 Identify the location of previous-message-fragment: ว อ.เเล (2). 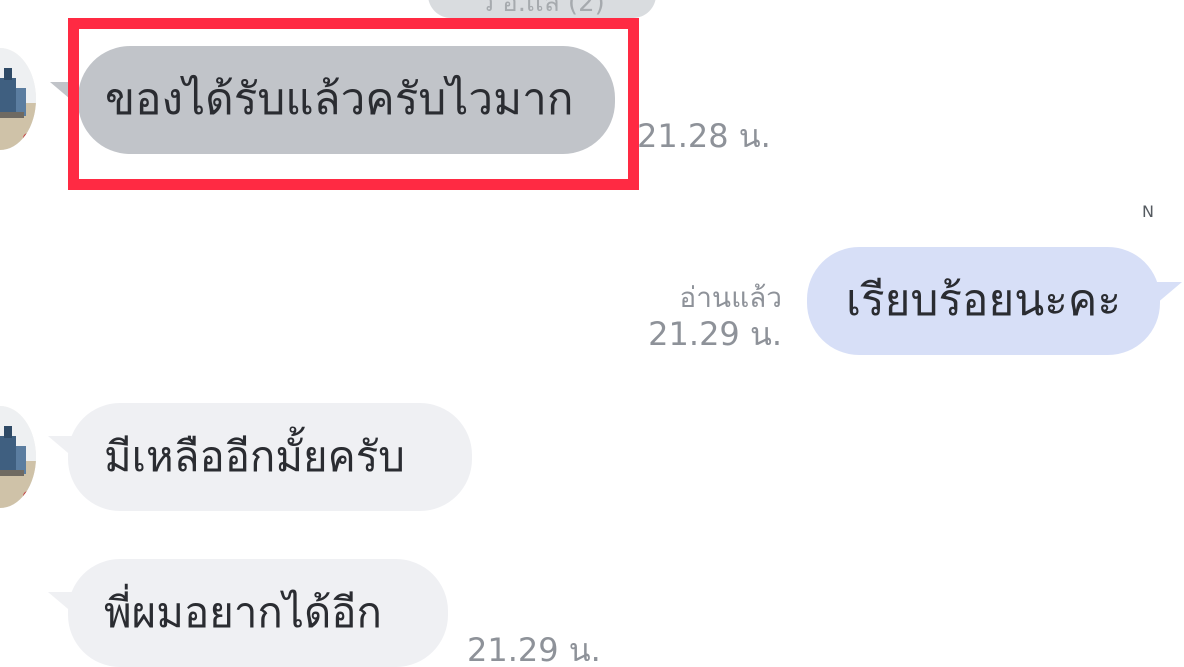
(542, 9).